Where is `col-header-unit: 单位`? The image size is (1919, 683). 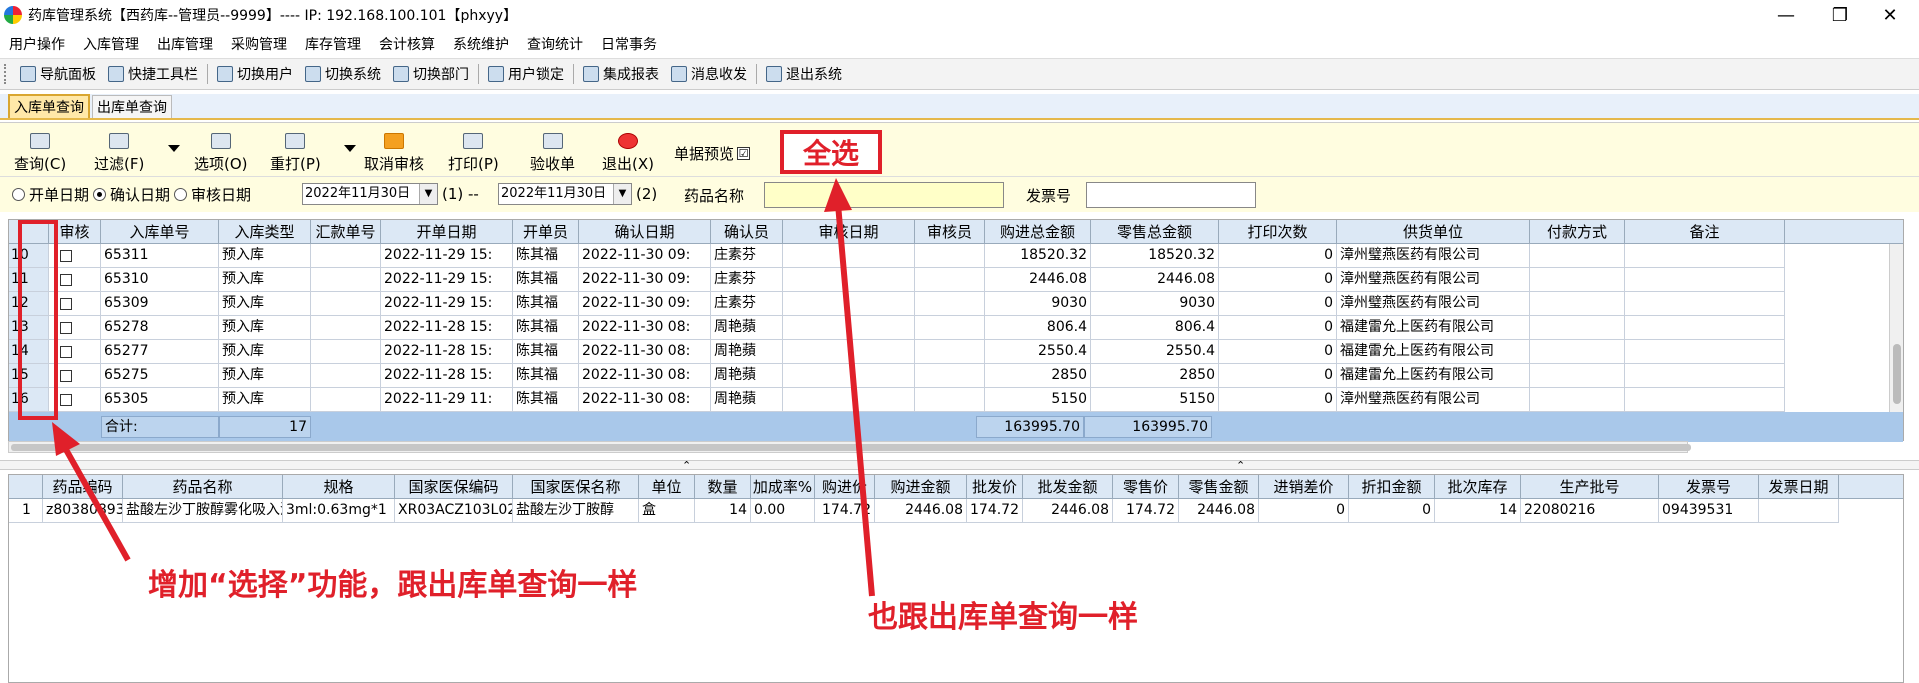 col-header-unit: 单位 is located at coordinates (667, 487).